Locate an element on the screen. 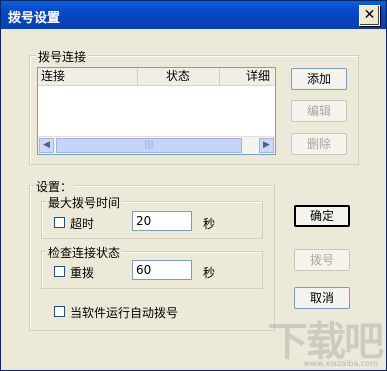 This screenshot has width=387, height=371. ok-button: 确定 is located at coordinates (322, 216).